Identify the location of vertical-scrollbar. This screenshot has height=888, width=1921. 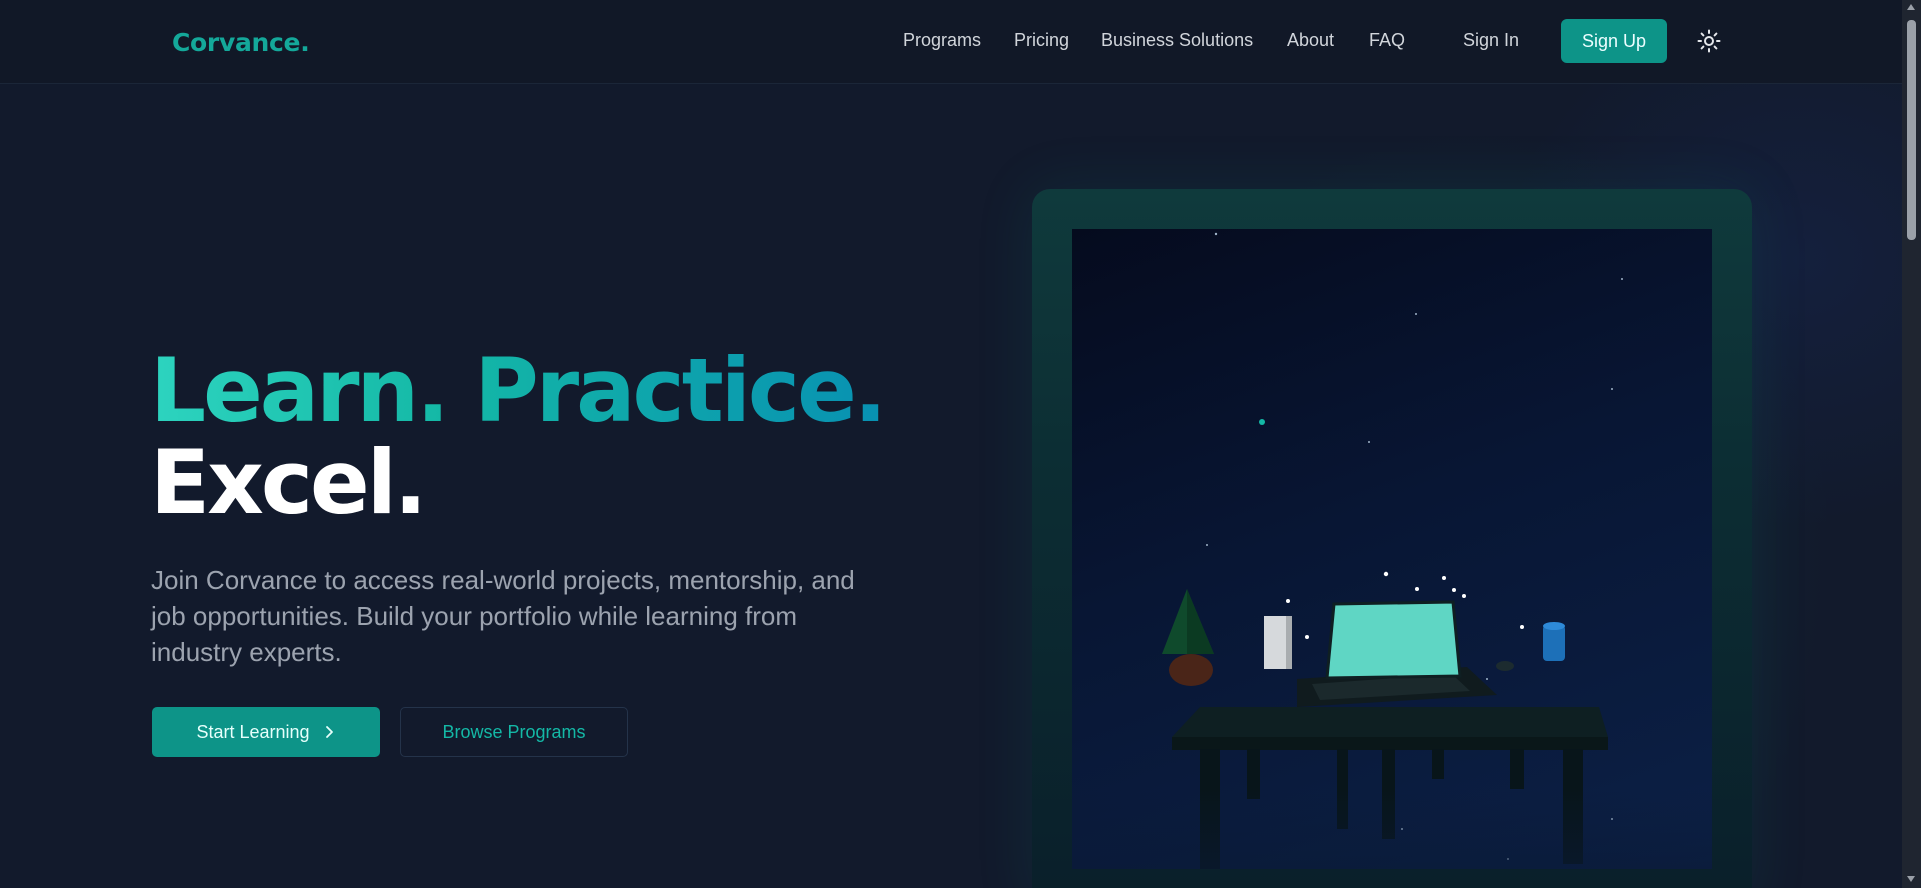
(1911, 444).